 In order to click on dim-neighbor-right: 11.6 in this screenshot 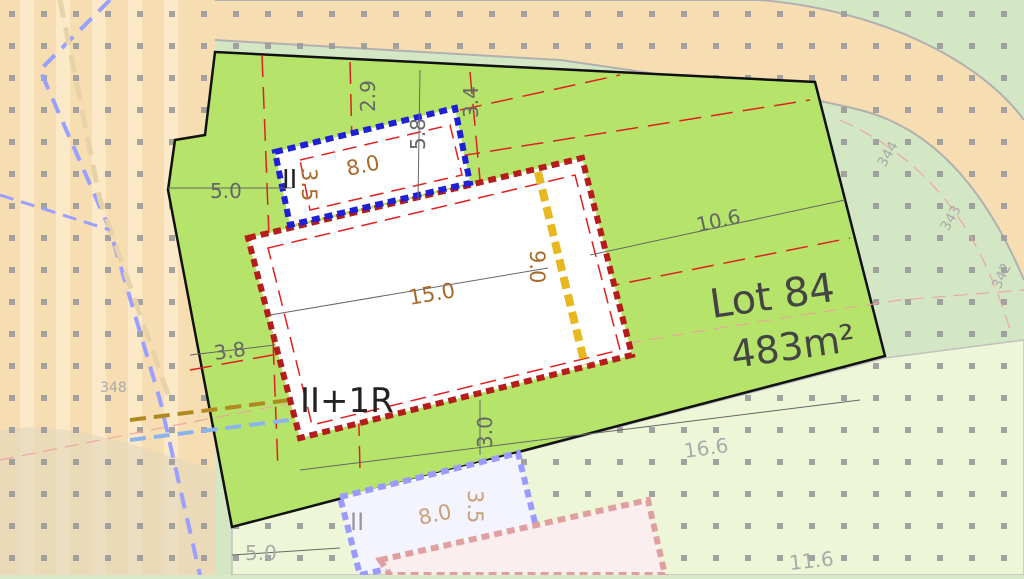, I will do `click(811, 560)`.